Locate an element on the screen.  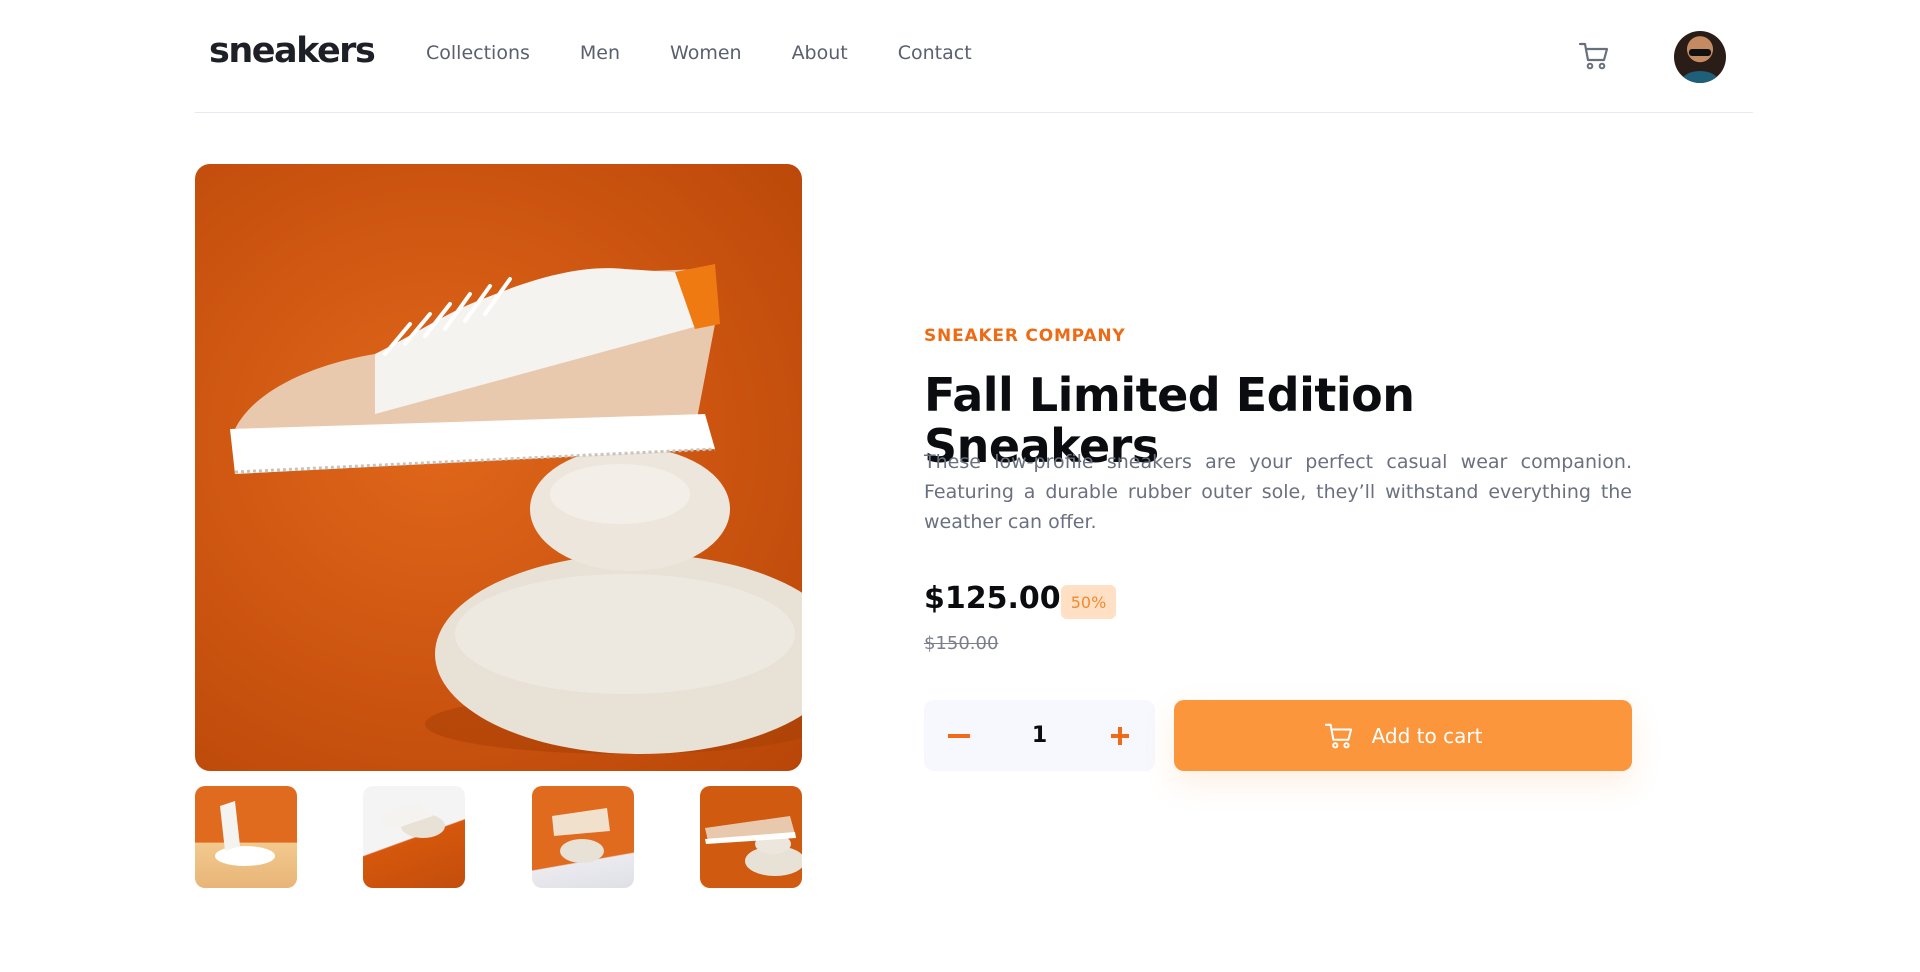
quantity-value: 1 is located at coordinates (1039, 735).